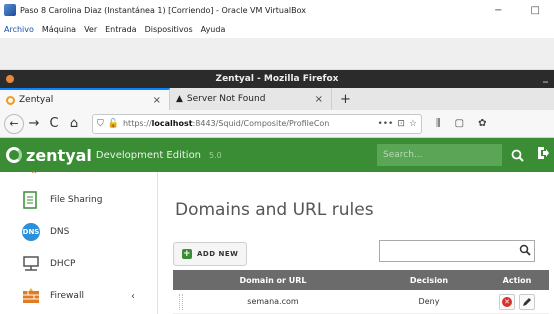 Image resolution: width=554 pixels, height=314 pixels. What do you see at coordinates (459, 123) in the screenshot?
I see `sidebar-toggle-icon: ▢` at bounding box center [459, 123].